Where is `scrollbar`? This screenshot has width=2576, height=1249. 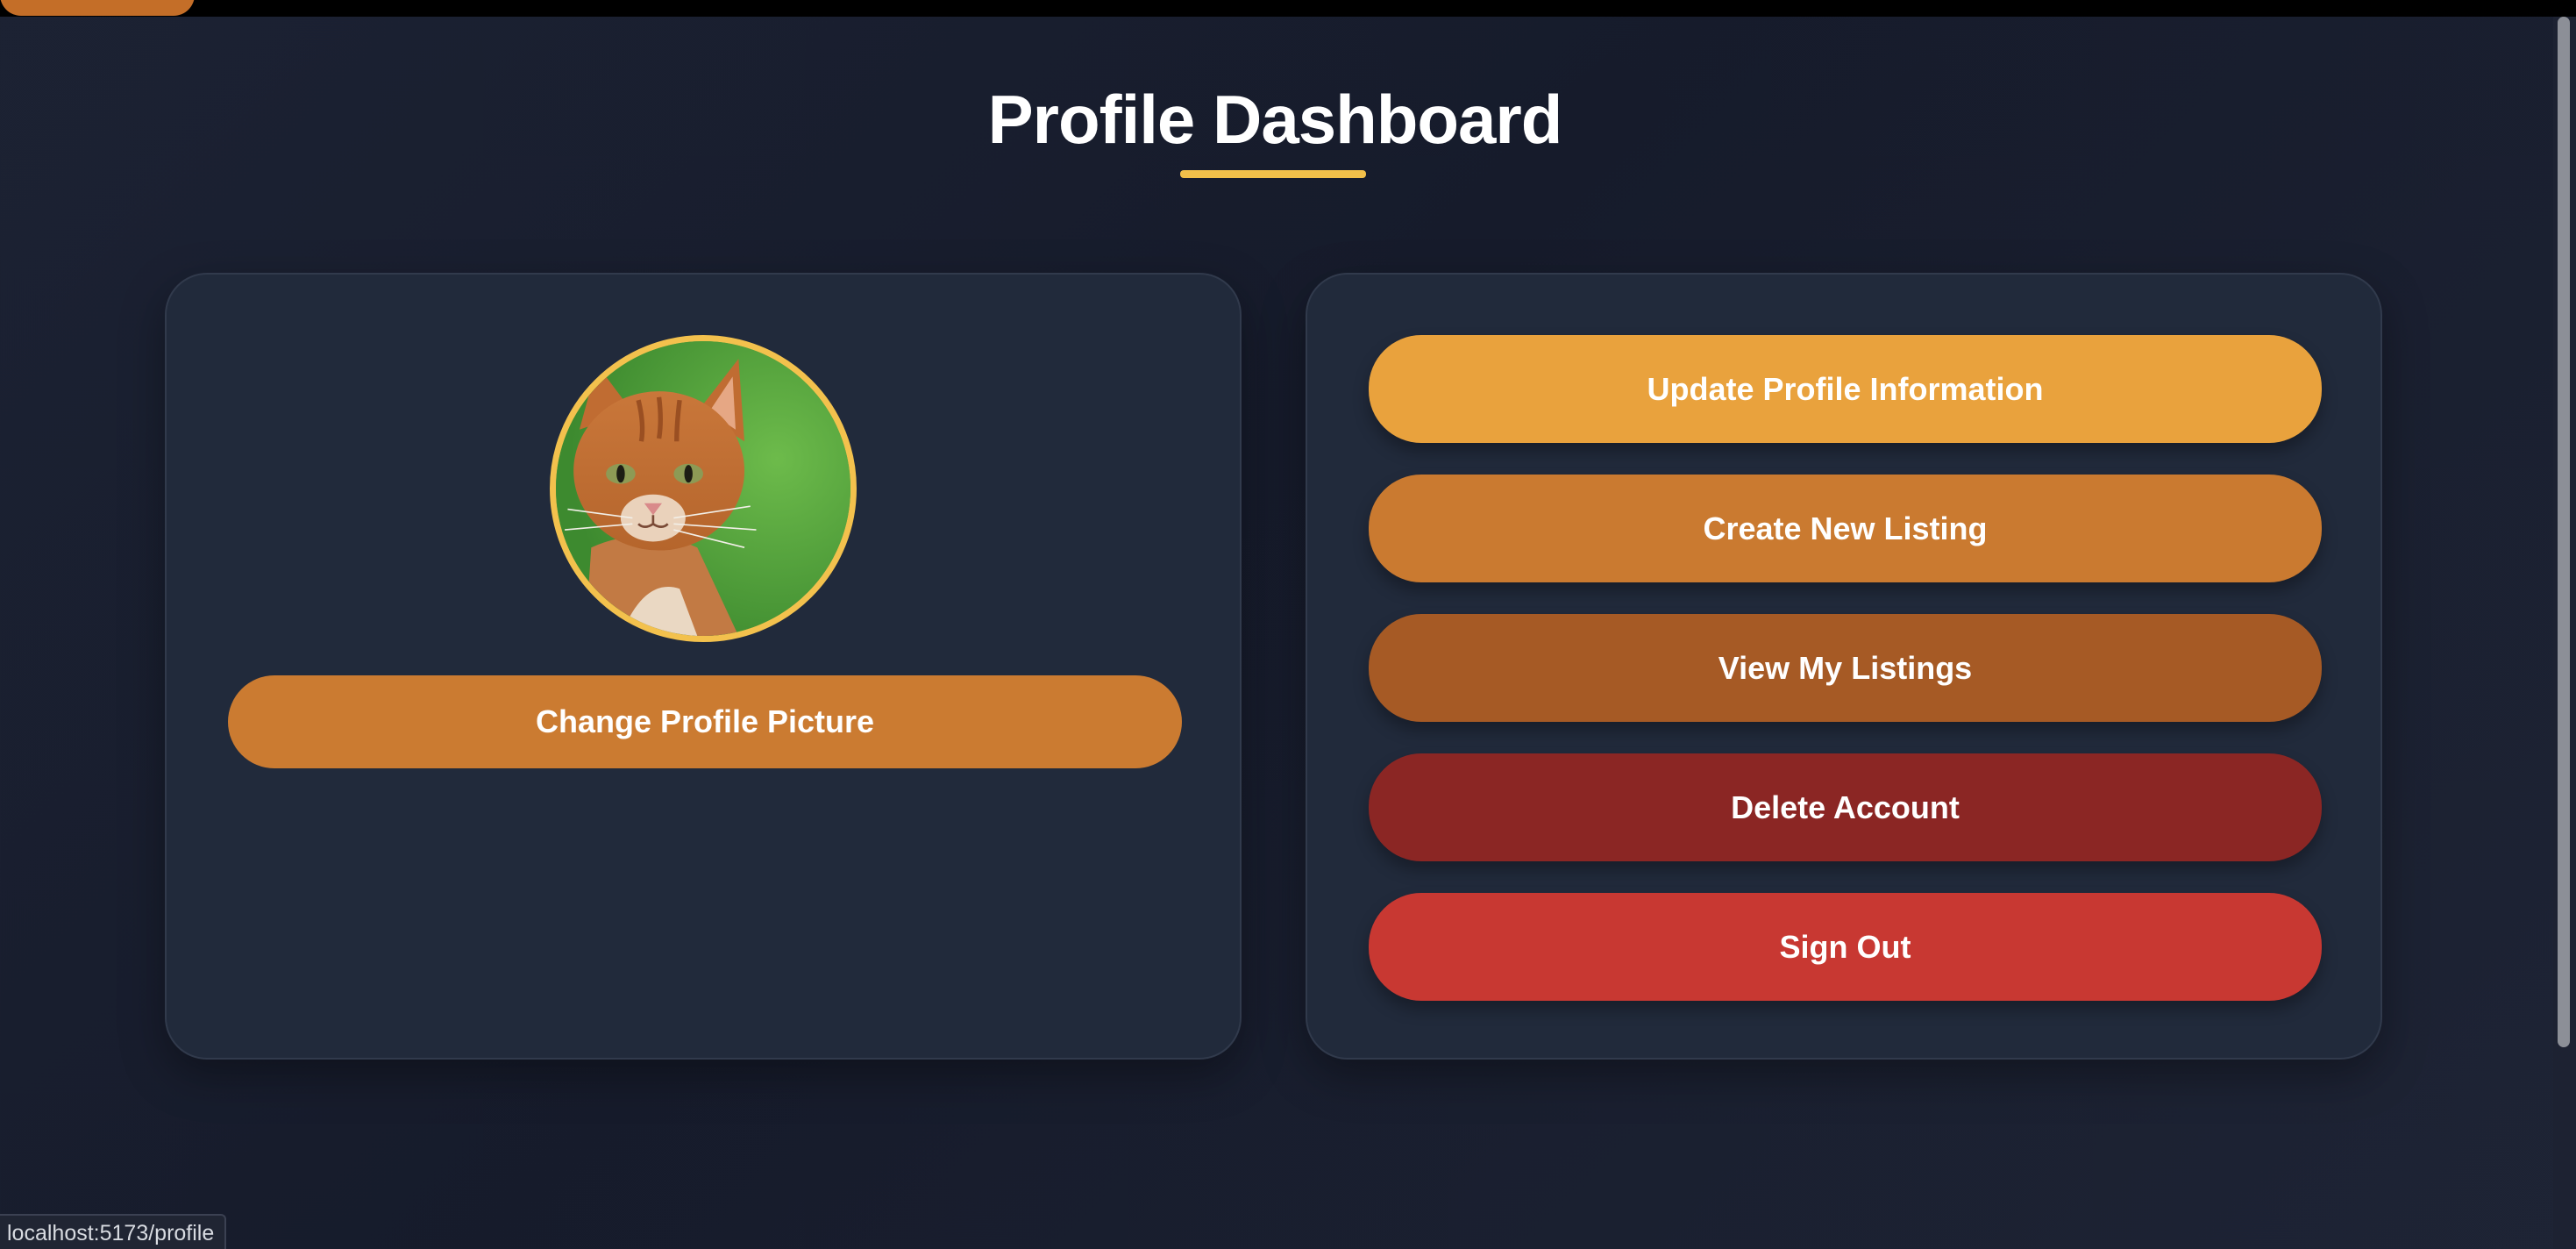 scrollbar is located at coordinates (2564, 633).